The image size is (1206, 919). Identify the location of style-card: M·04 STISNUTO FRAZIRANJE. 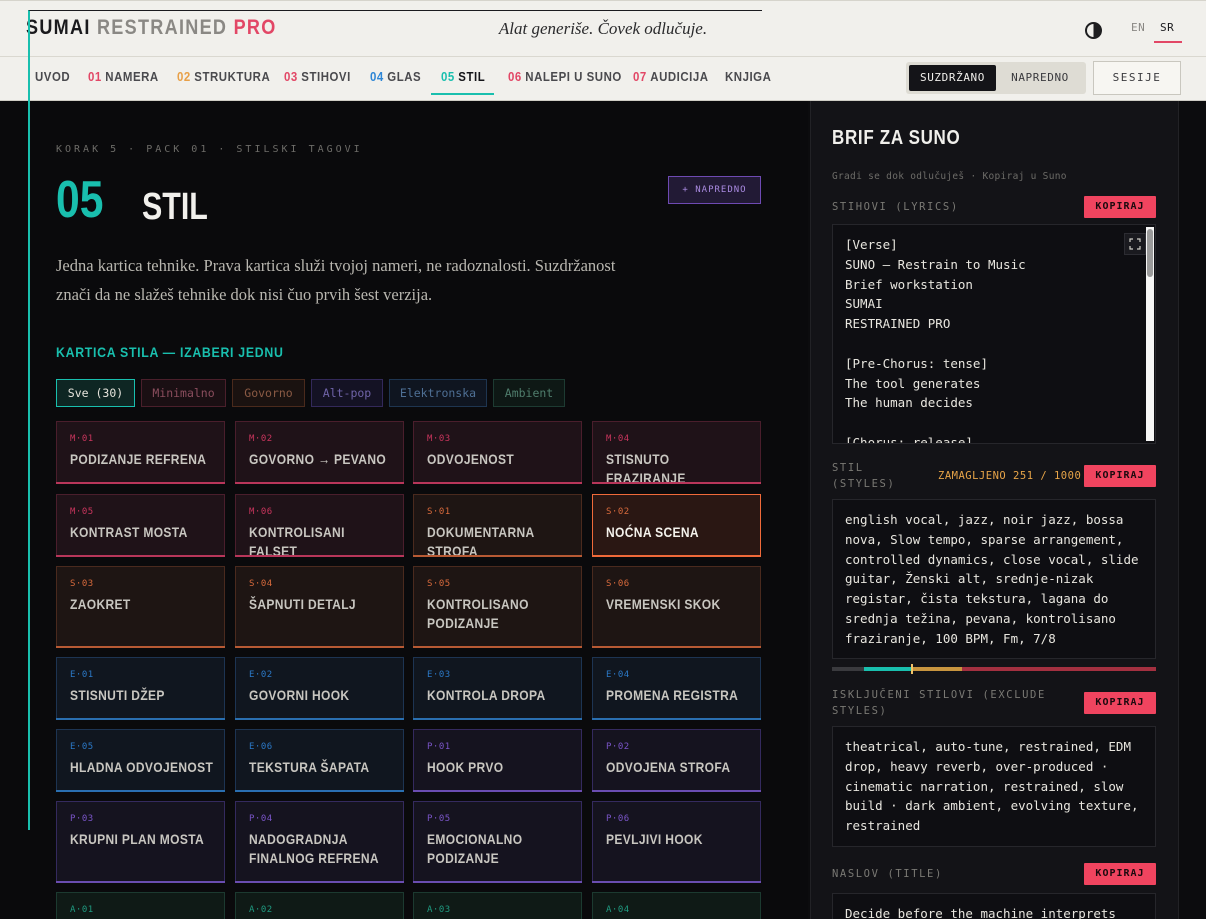
(676, 453).